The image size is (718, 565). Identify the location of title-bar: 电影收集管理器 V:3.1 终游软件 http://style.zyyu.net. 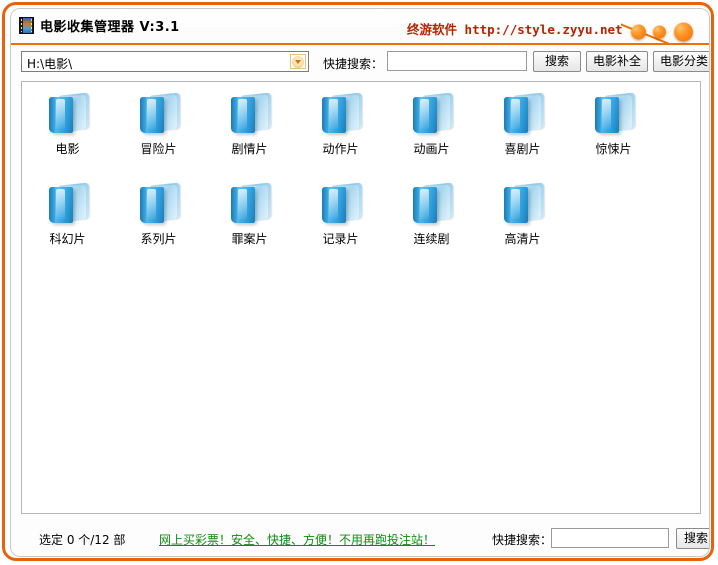
(360, 27).